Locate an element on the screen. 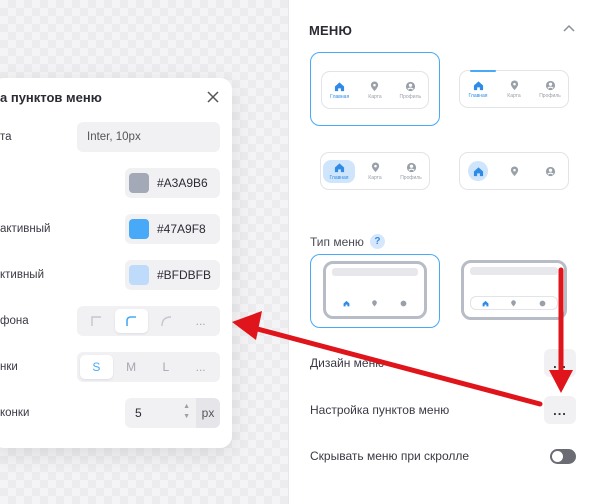  size-option-l: L is located at coordinates (166, 367).